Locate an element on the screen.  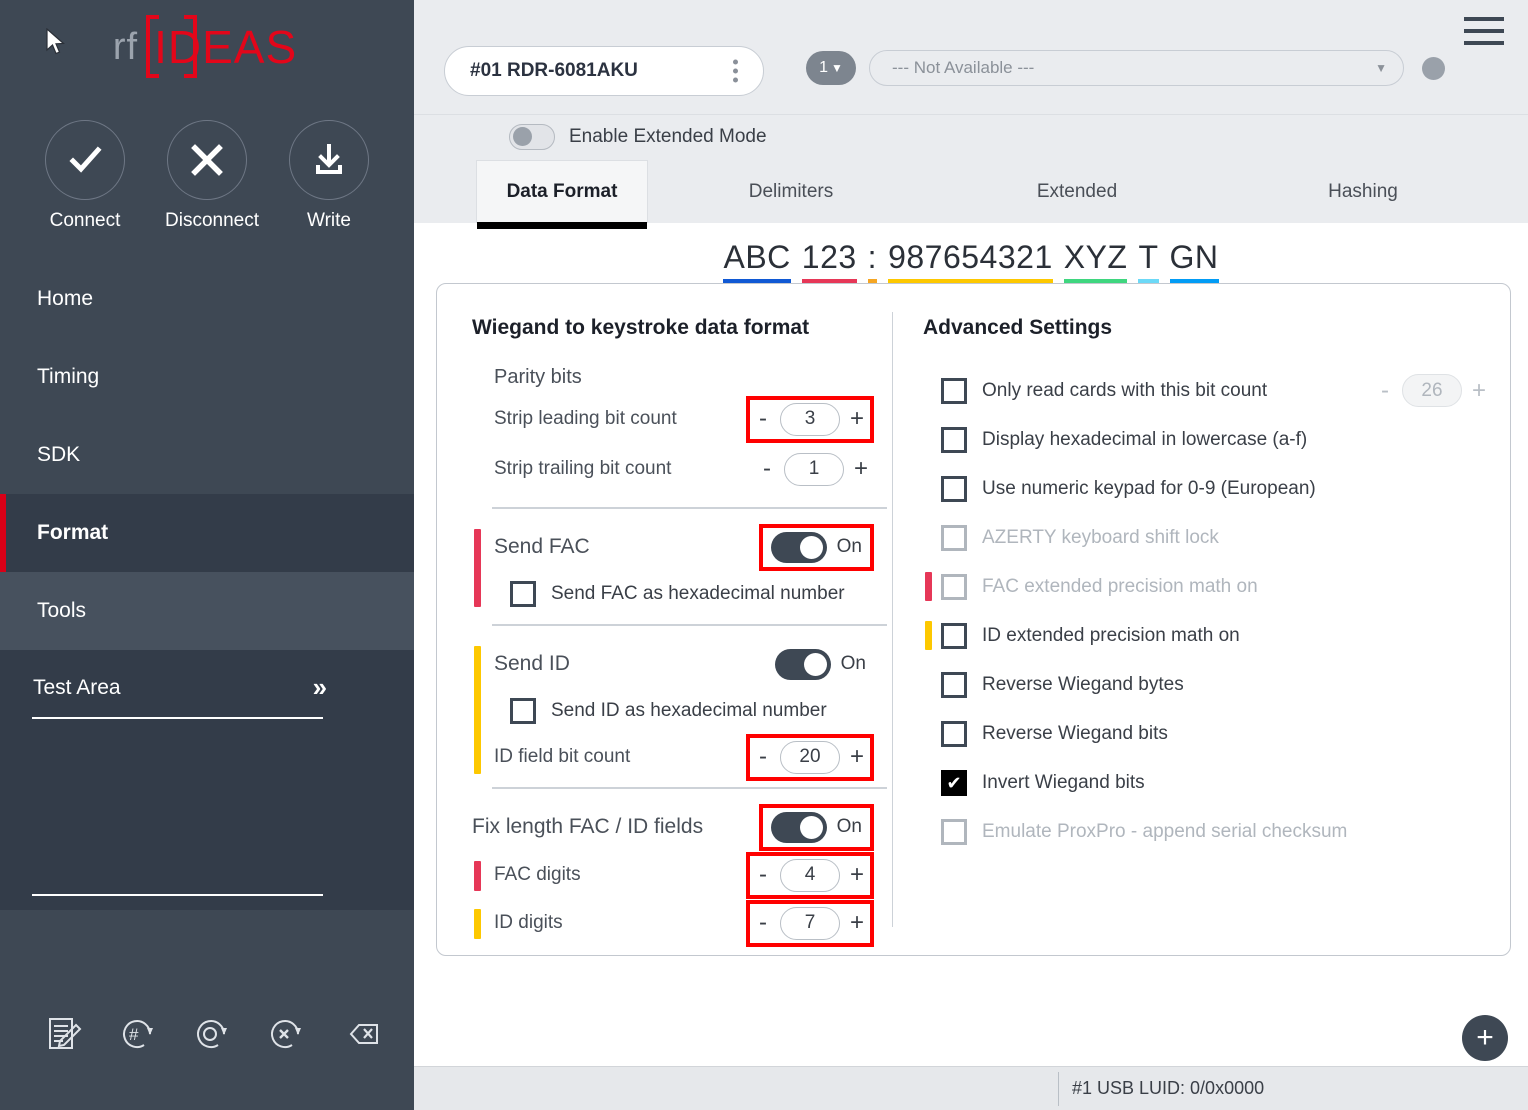
fac-digits-minus: - is located at coordinates (763, 875).